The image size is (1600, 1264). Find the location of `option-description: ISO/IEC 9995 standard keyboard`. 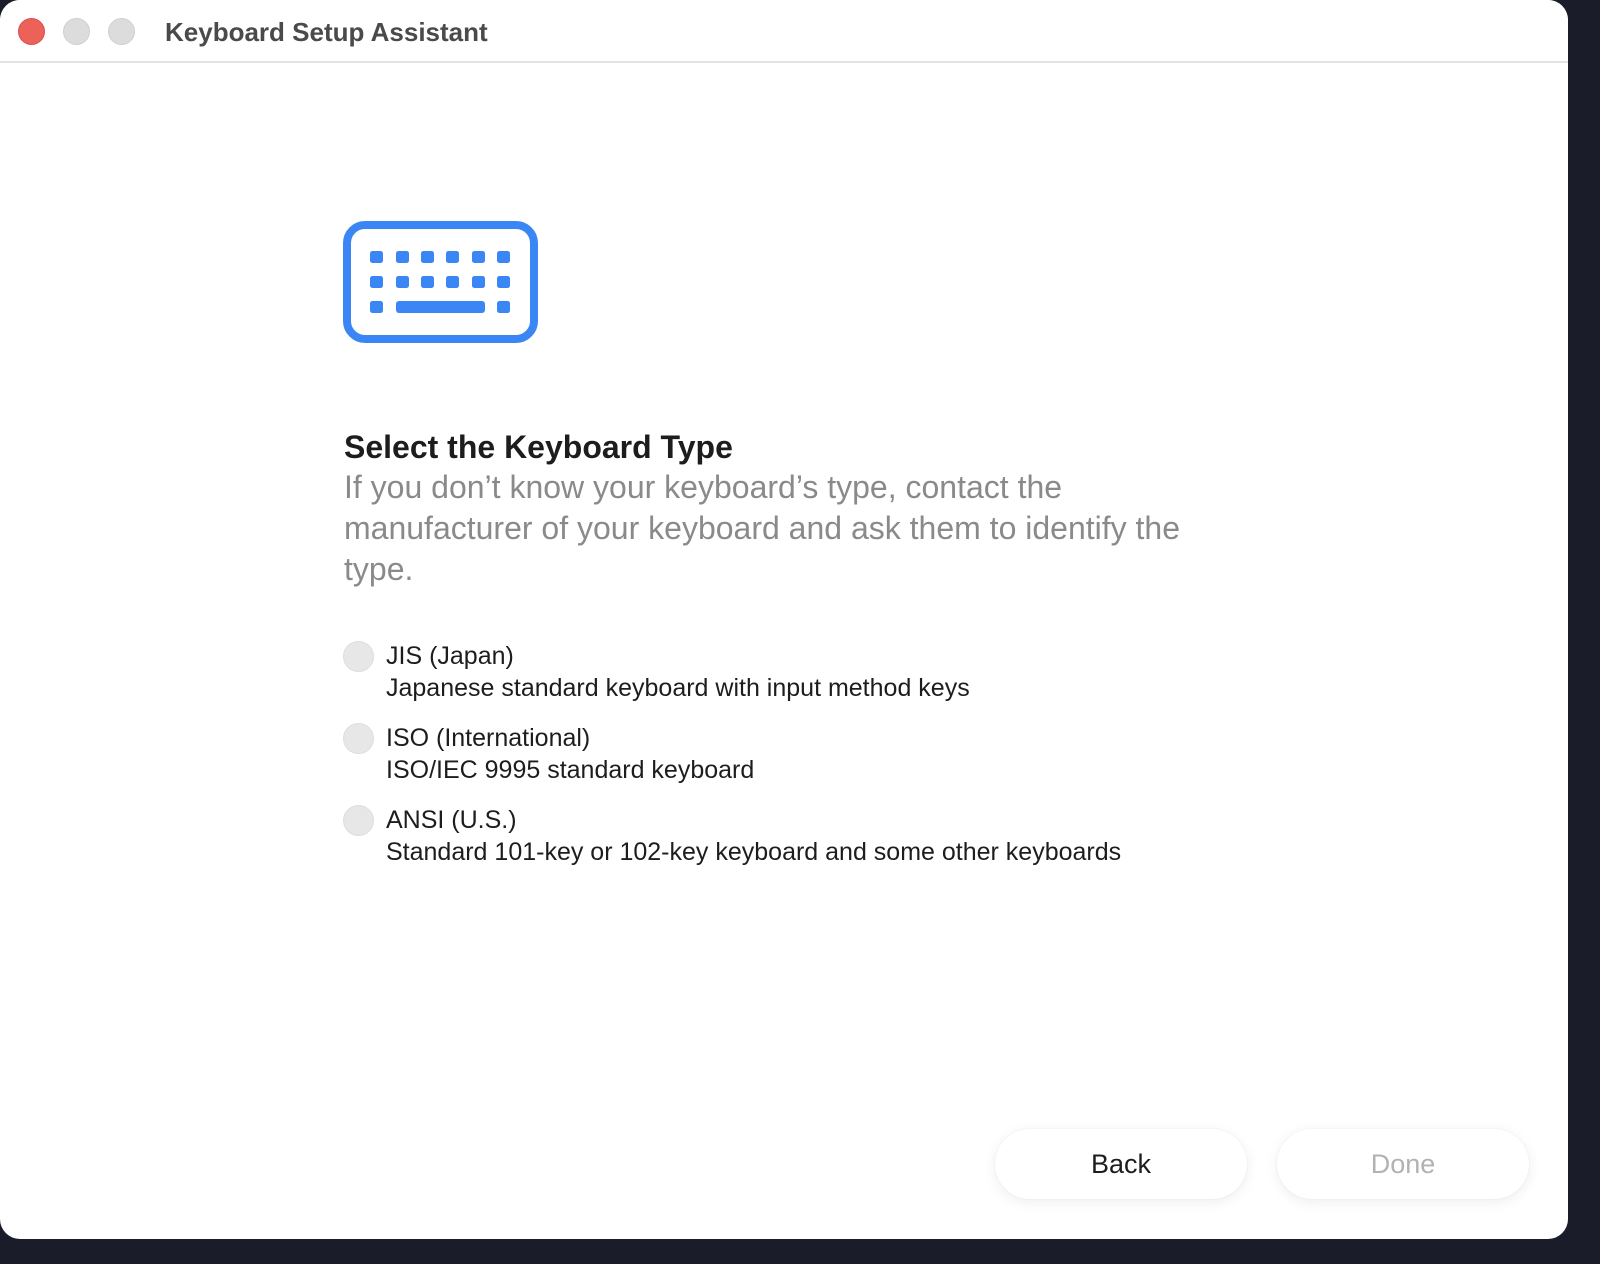

option-description: ISO/IEC 9995 standard keyboard is located at coordinates (570, 770).